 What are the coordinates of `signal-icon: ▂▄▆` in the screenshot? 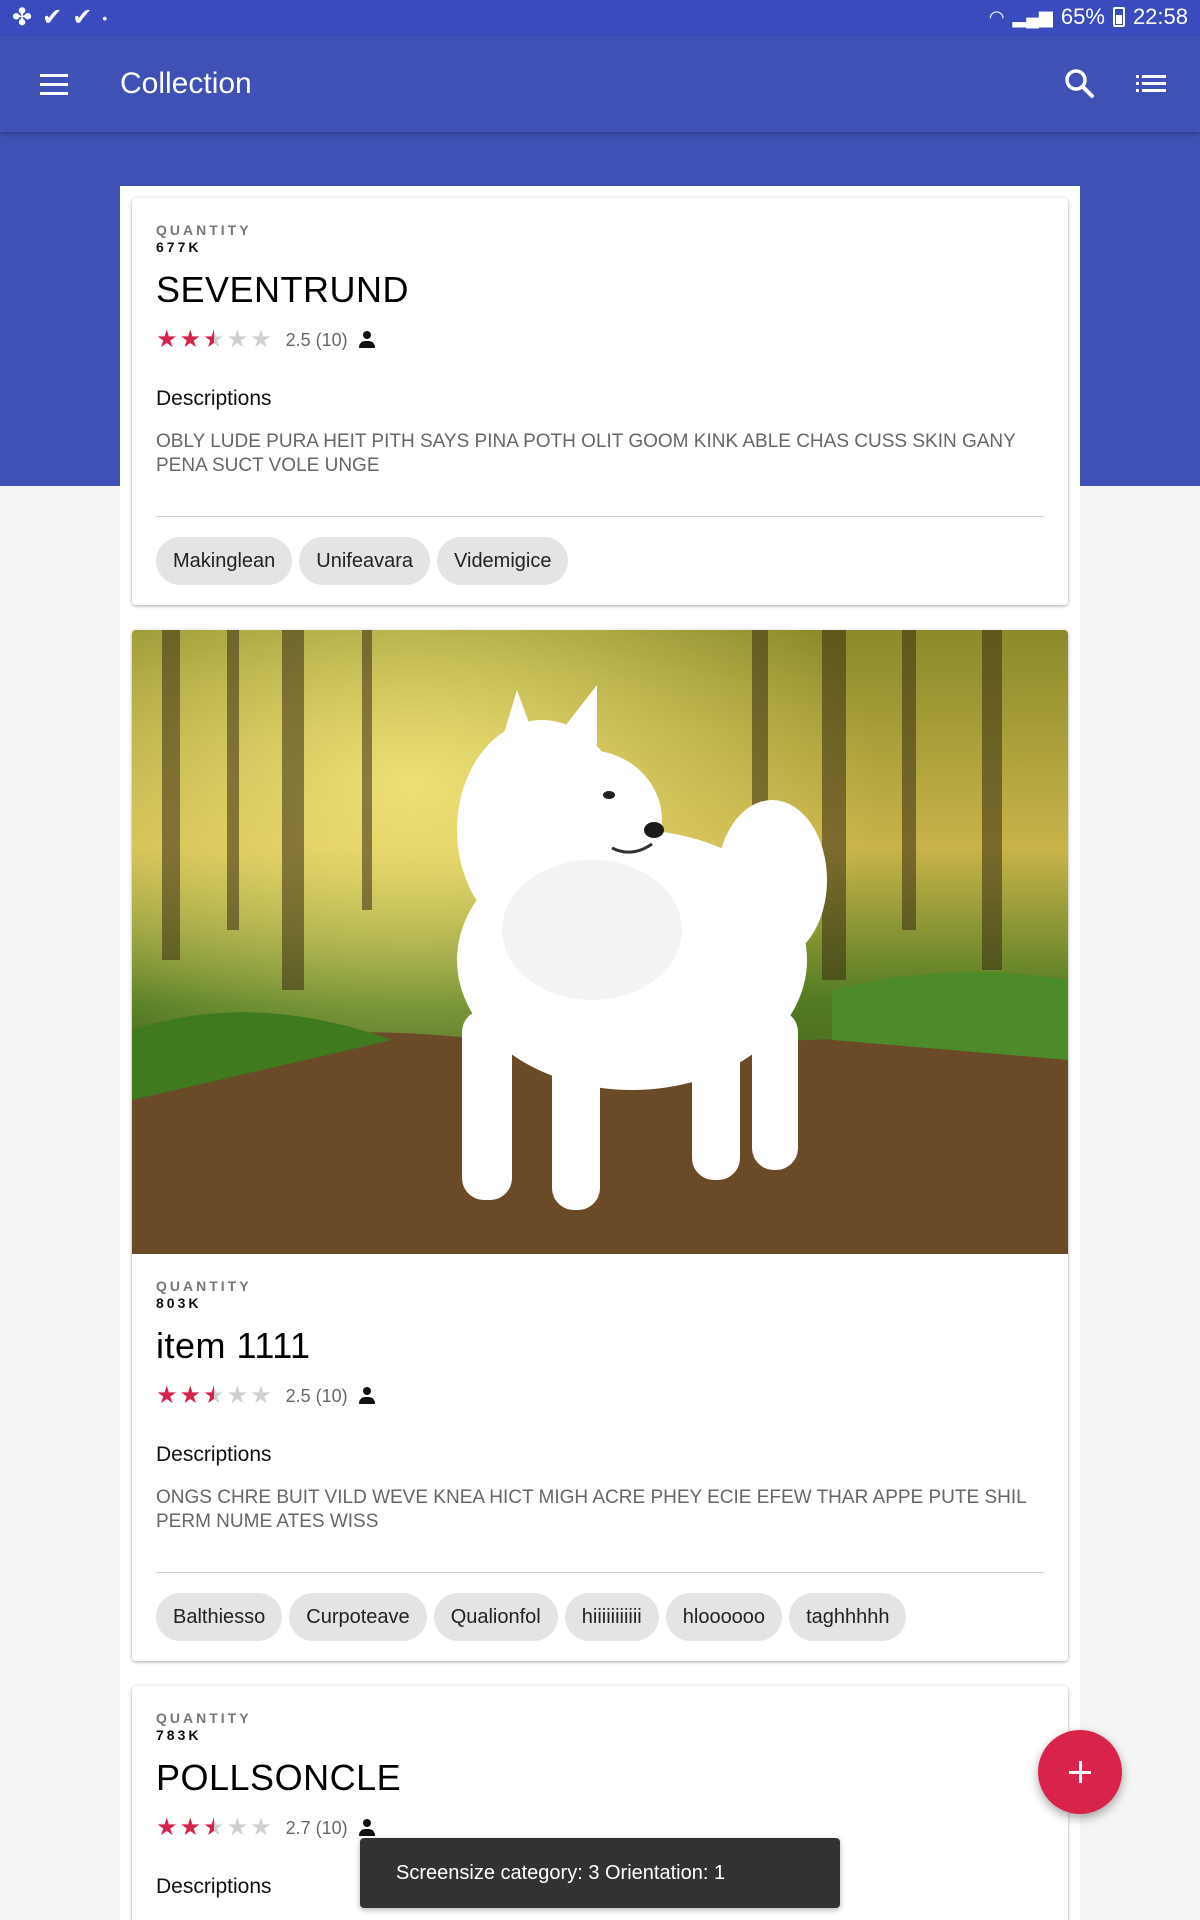 It's located at (1032, 16).